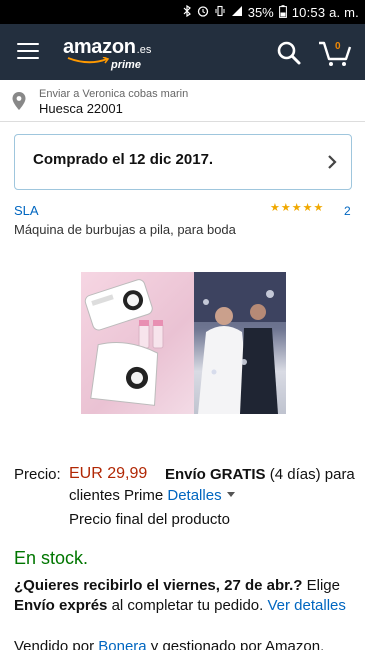 The height and width of the screenshot is (650, 365). What do you see at coordinates (51, 558) in the screenshot?
I see `stock-status: En stock.` at bounding box center [51, 558].